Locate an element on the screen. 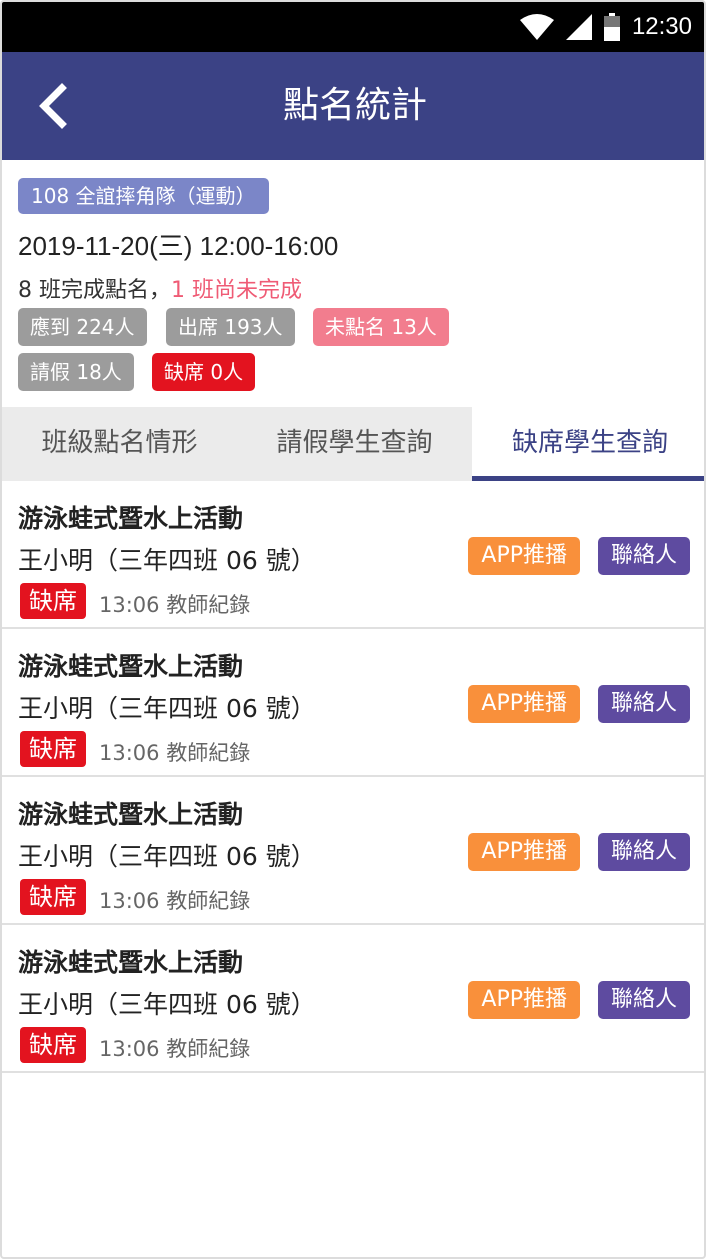 This screenshot has width=706, height=1259. tab-leave-students: 請假學生查詢 is located at coordinates (354, 444).